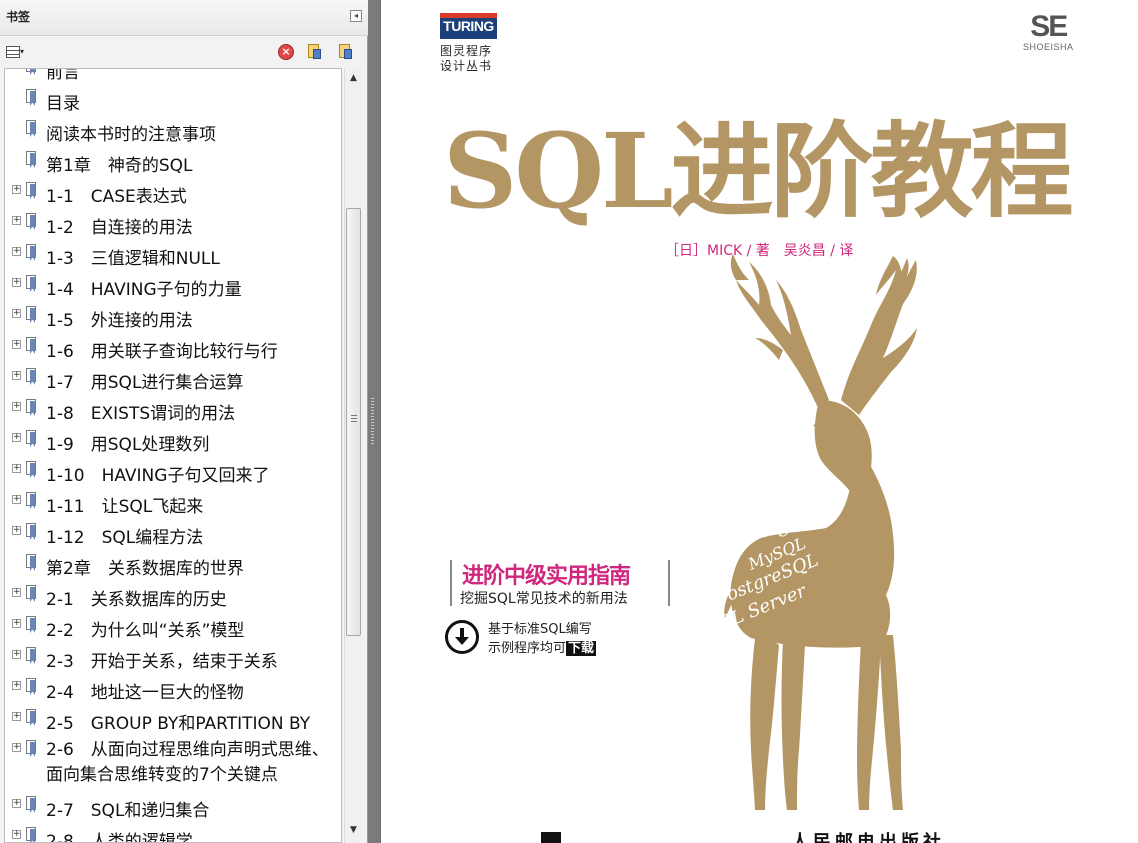  I want to click on bookmark-label: 2-8 人类的逻辑学, so click(119, 837).